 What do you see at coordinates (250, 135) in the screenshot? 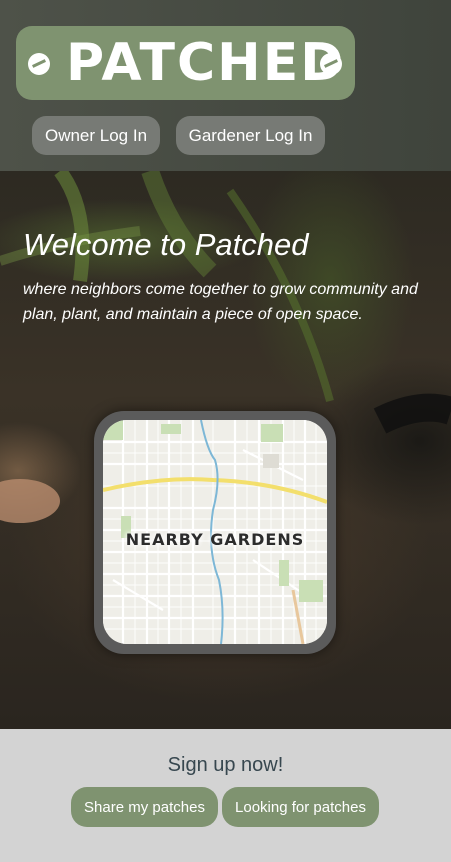
I see `gardener-login-button: Gardener Log In` at bounding box center [250, 135].